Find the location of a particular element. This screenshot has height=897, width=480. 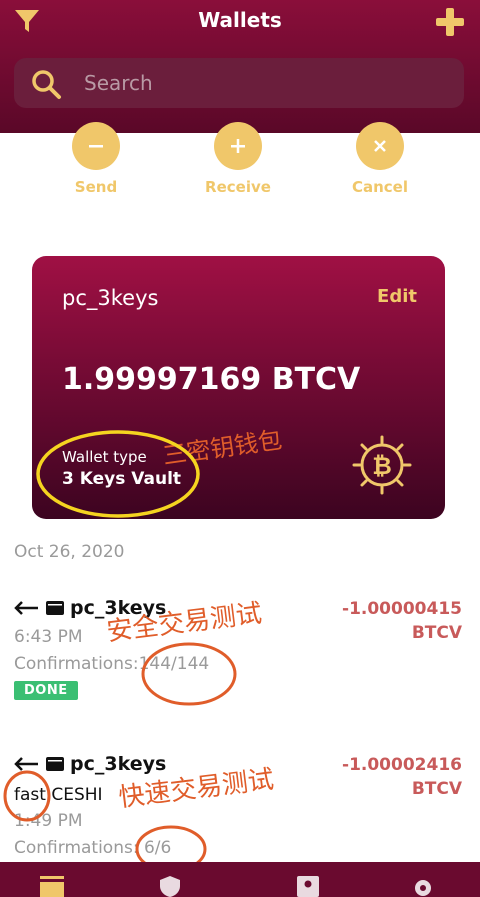

tx-title: pc_3keys is located at coordinates (90, 764).